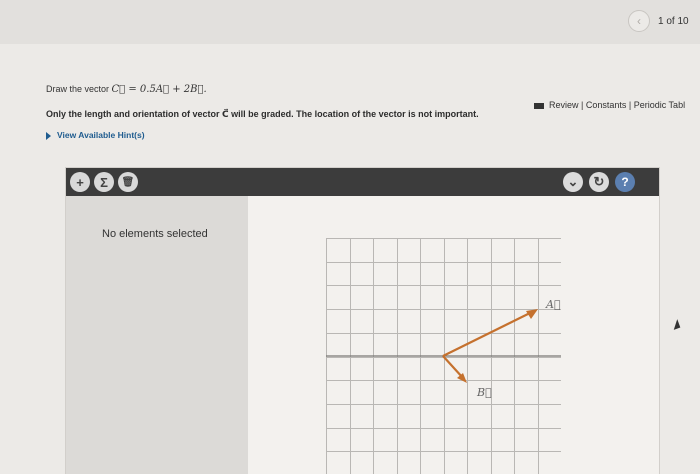 This screenshot has width=700, height=474. I want to click on prompt-equation: C⃗ = 0.5A⃗ + 2B⃗., so click(159, 89).